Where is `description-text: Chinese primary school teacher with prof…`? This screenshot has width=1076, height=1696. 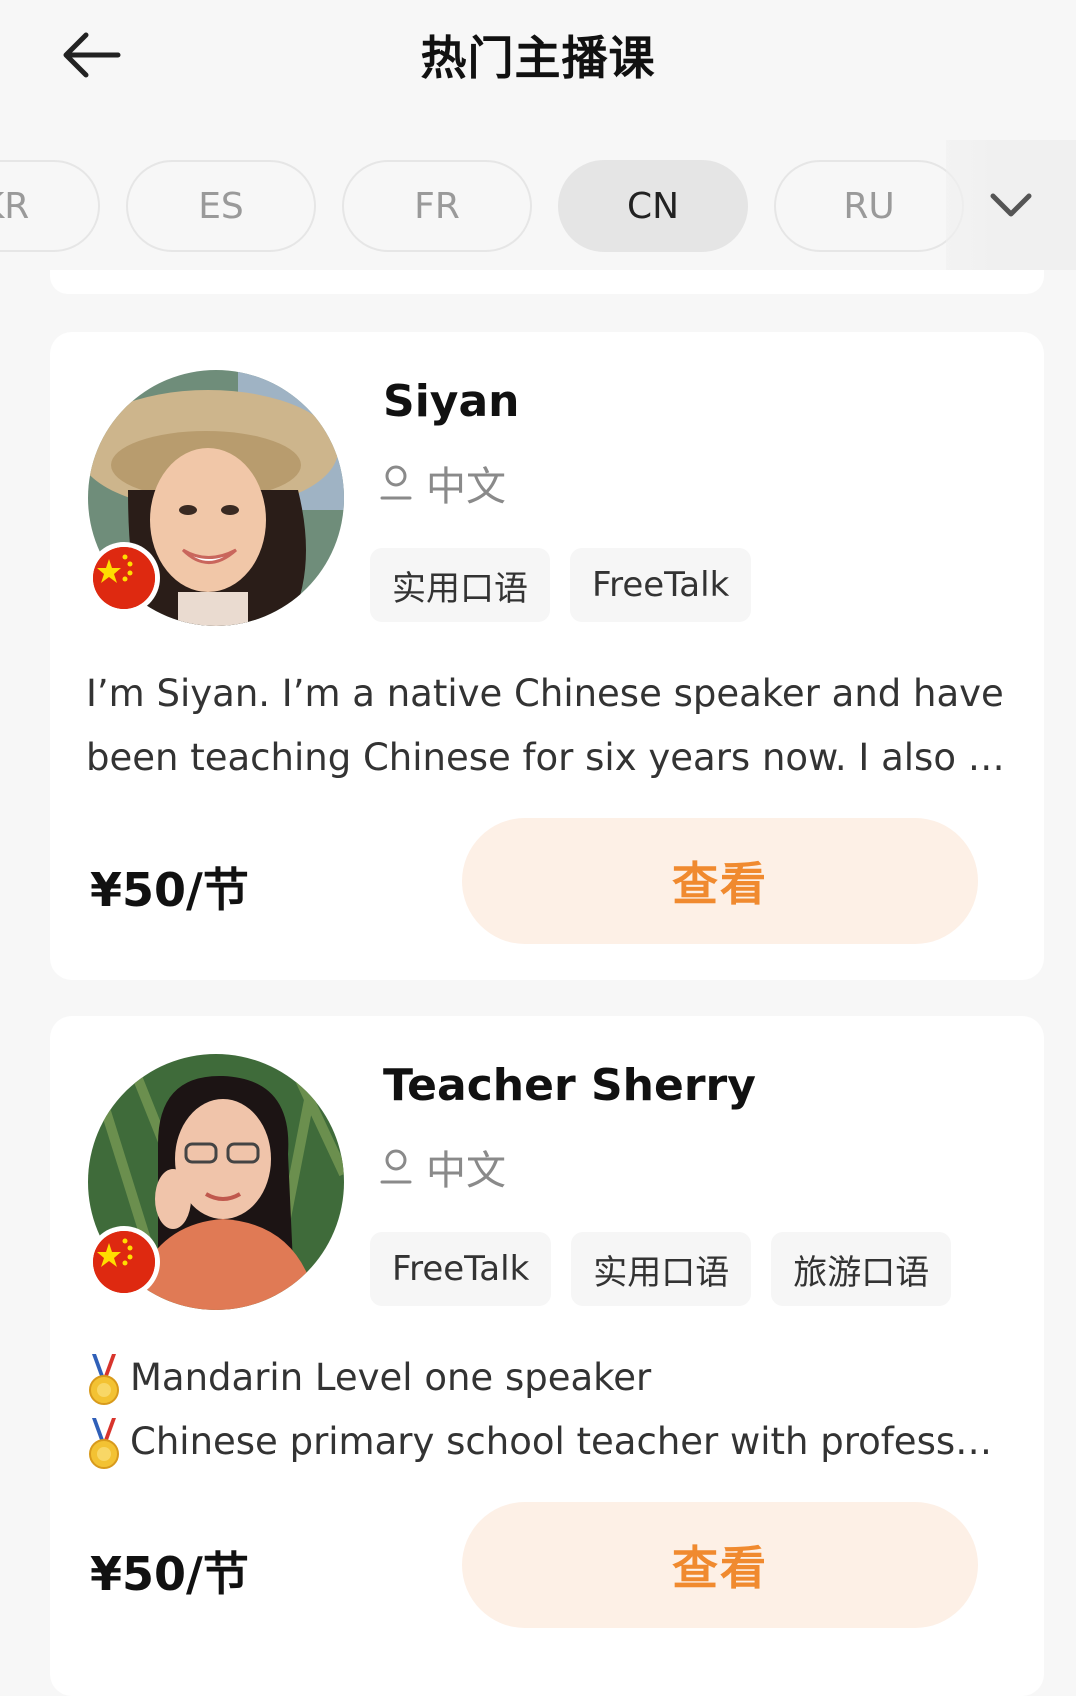
description-text: Chinese primary school teacher with prof… is located at coordinates (561, 1441).